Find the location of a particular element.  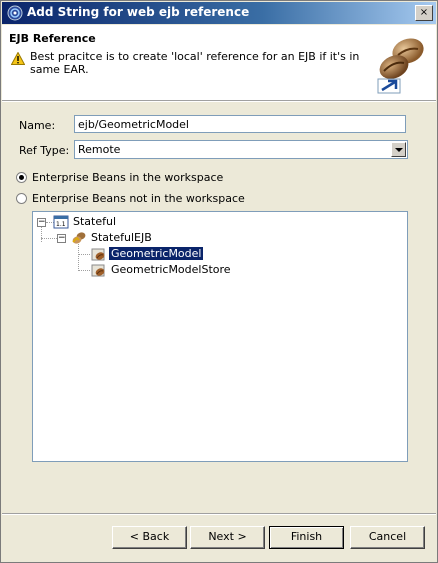

title-bar: Add String for web ejb reference × is located at coordinates (219, 13).